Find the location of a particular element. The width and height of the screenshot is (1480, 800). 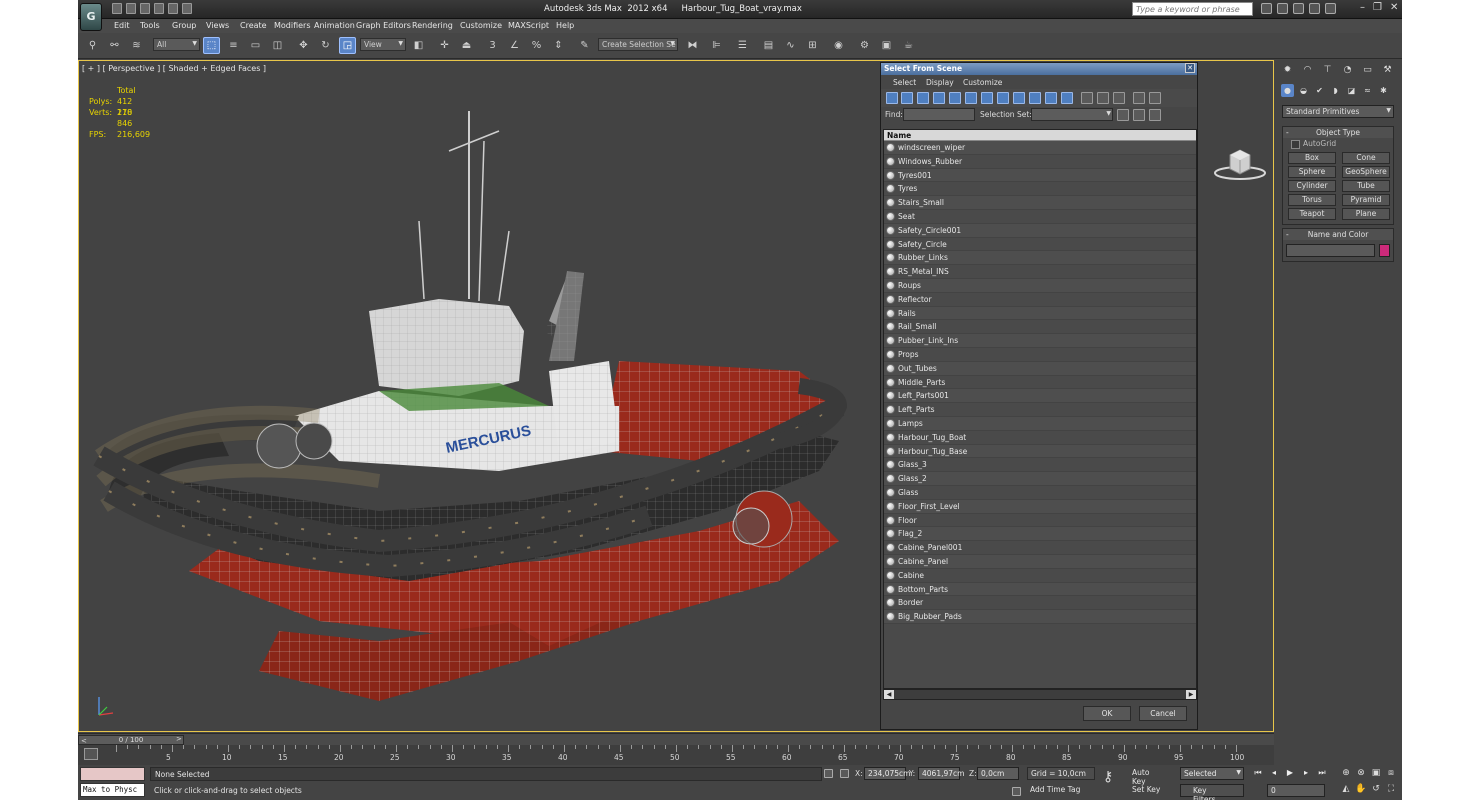

help-icon is located at coordinates (1330, 8).